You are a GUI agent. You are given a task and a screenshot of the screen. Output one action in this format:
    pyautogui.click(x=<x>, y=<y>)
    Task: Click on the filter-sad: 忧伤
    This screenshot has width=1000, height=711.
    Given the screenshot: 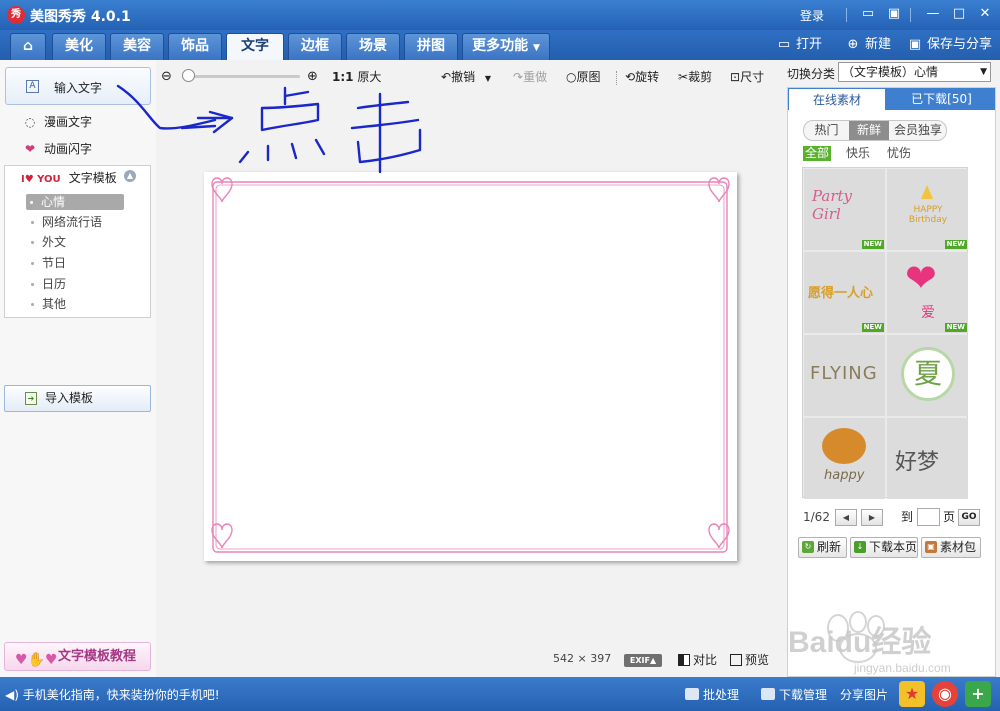 What is the action you would take?
    pyautogui.click(x=899, y=153)
    